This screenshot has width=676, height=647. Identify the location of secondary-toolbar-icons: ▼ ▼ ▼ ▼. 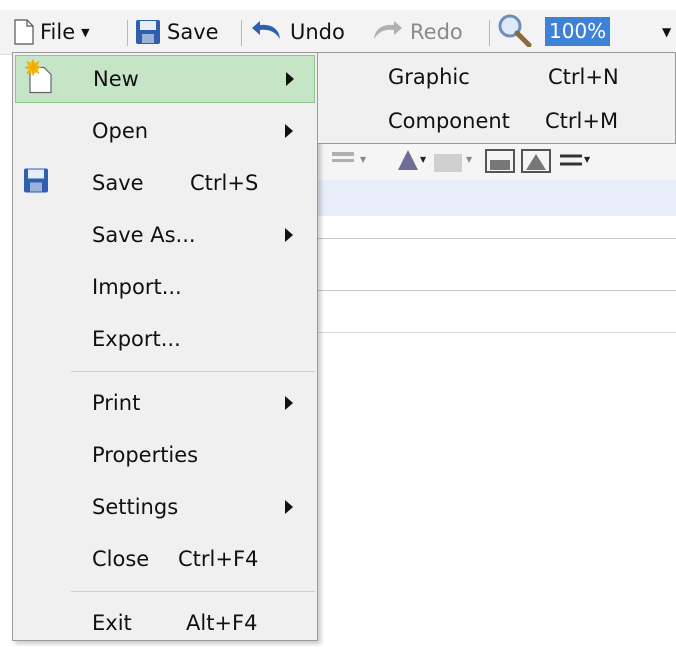
(461, 161).